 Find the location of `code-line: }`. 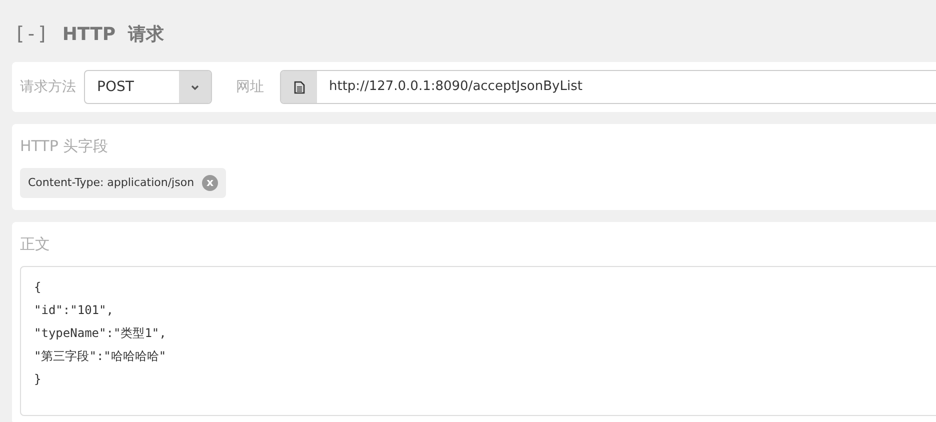

code-line: } is located at coordinates (38, 379).